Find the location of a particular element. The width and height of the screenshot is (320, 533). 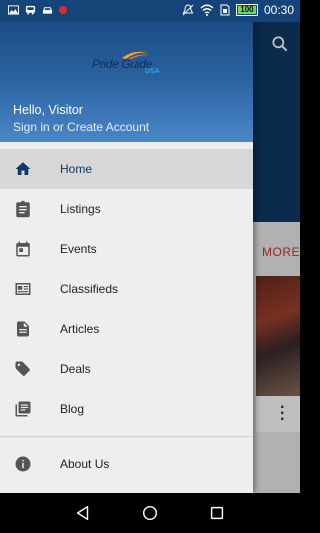

calendar-icon is located at coordinates (23, 249).